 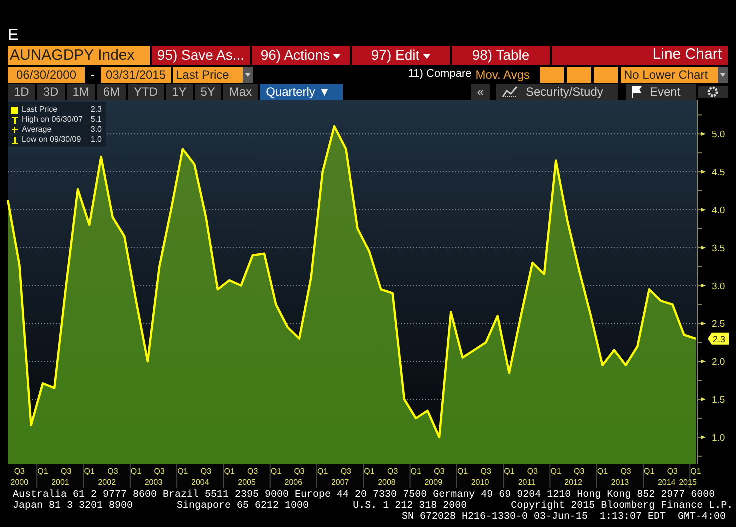 I want to click on field-dropdown: Last Price, so click(x=208, y=74).